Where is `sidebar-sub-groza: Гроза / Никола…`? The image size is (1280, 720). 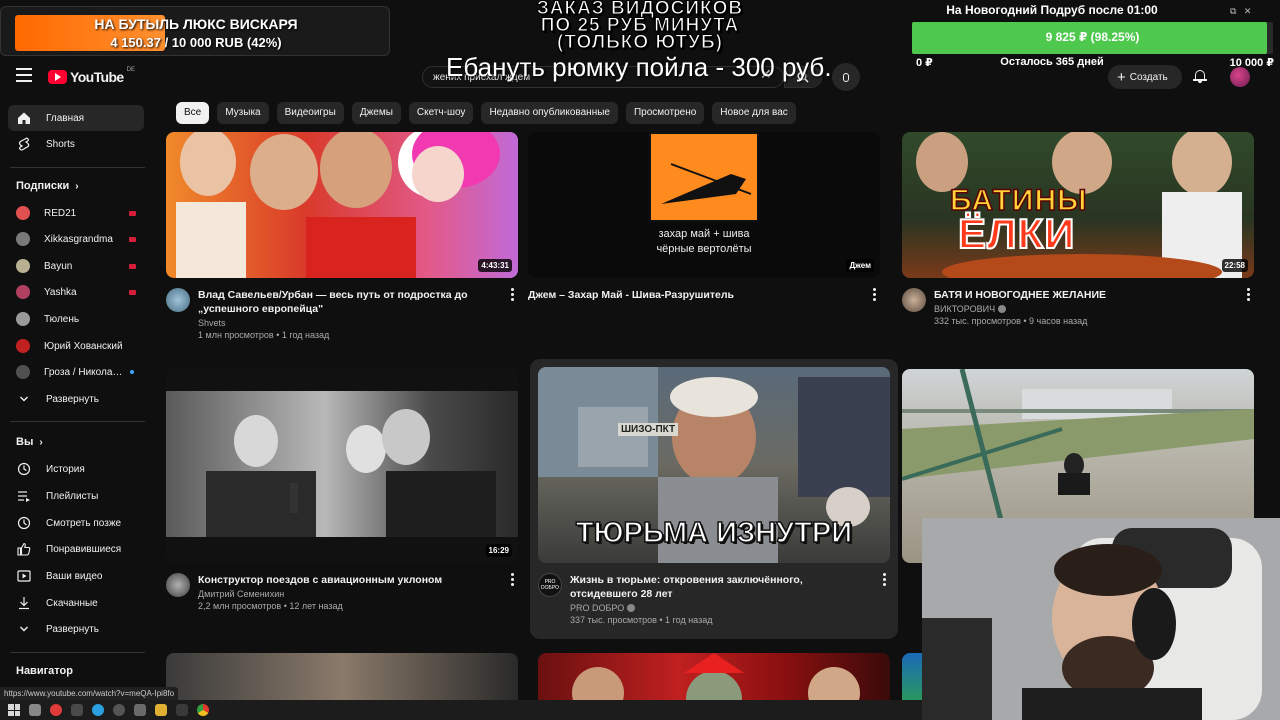
sidebar-sub-groza: Гроза / Никола… is located at coordinates (76, 372).